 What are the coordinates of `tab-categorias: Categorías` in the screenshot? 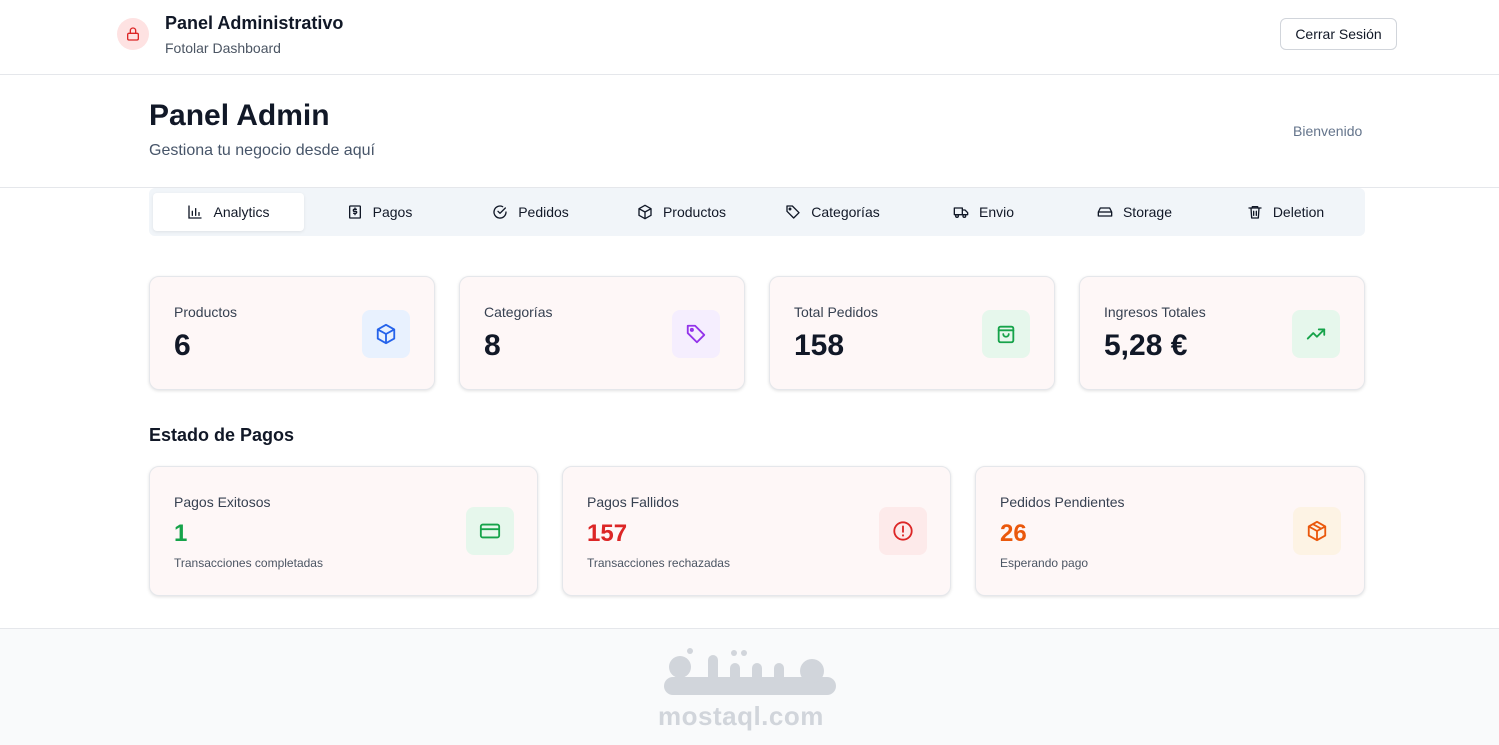 It's located at (832, 212).